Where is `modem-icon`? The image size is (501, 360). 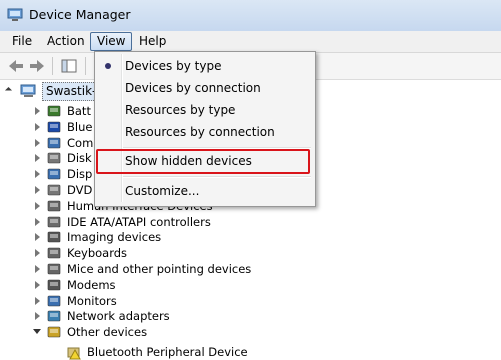 modem-icon is located at coordinates (54, 285).